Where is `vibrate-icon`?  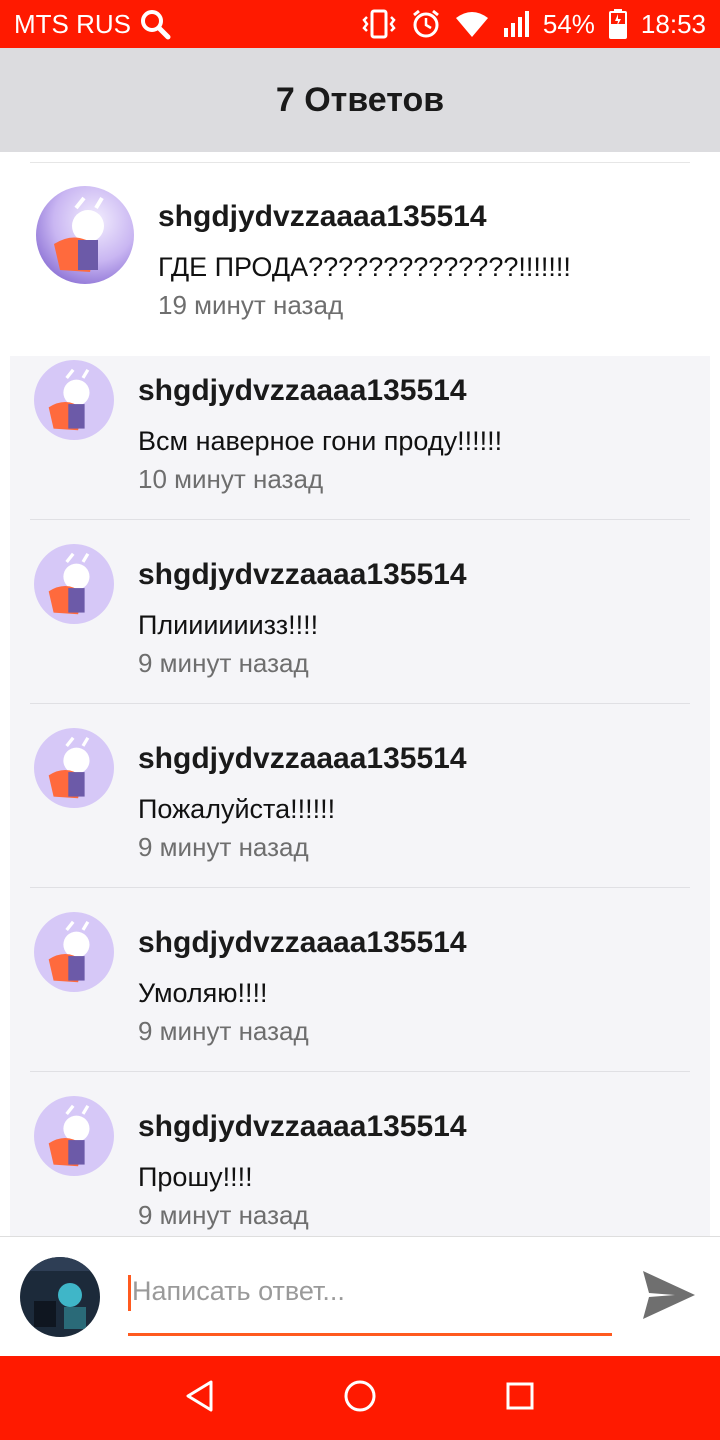 vibrate-icon is located at coordinates (379, 24).